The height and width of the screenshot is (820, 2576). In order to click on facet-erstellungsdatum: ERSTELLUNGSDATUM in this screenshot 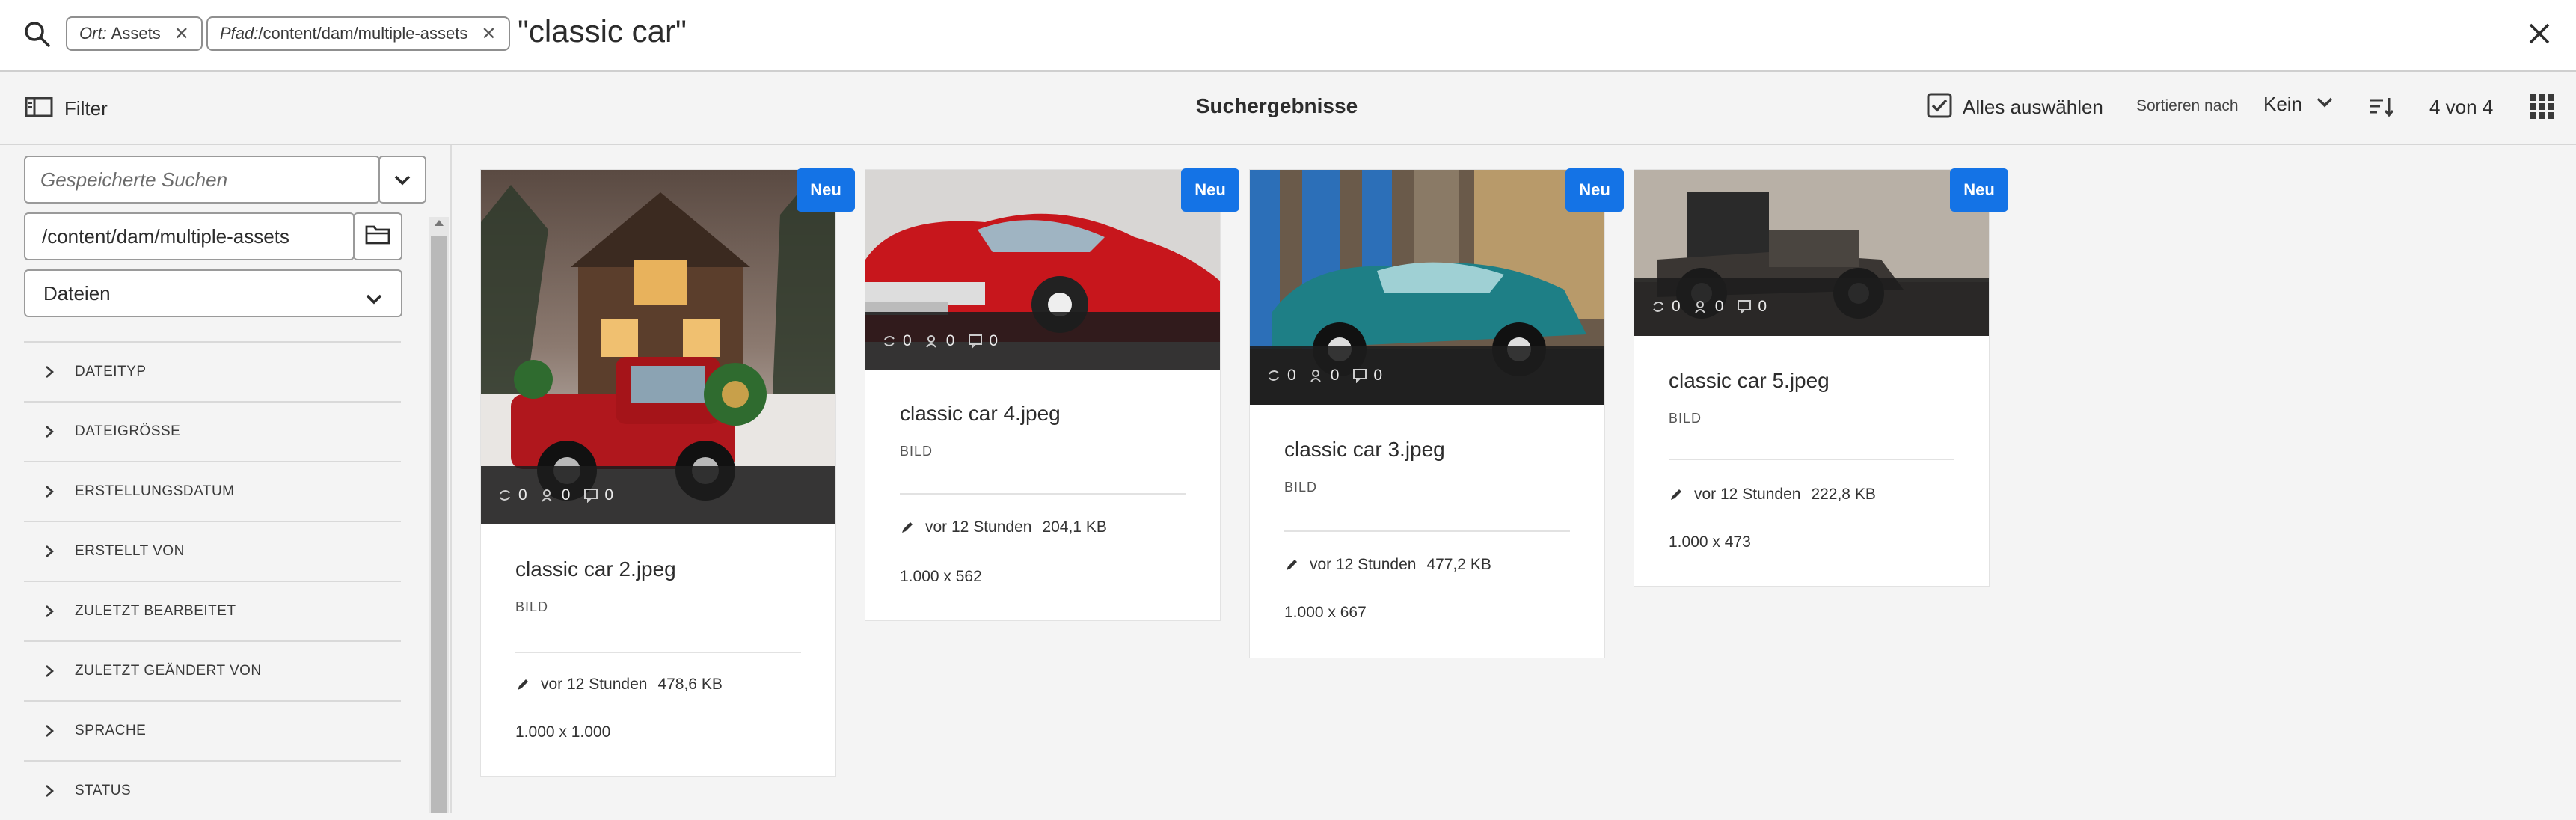, I will do `click(212, 491)`.